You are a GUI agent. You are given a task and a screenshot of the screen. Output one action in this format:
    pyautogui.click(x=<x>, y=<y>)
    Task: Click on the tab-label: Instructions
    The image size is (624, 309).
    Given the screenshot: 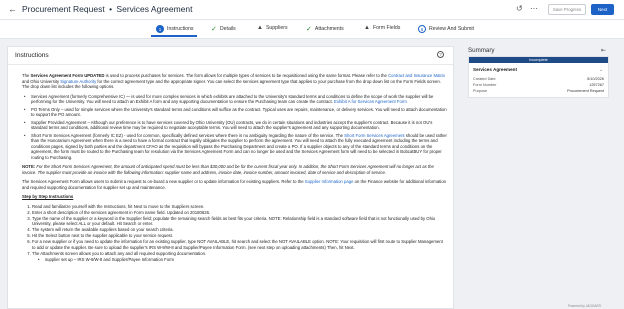 What is the action you would take?
    pyautogui.click(x=180, y=29)
    